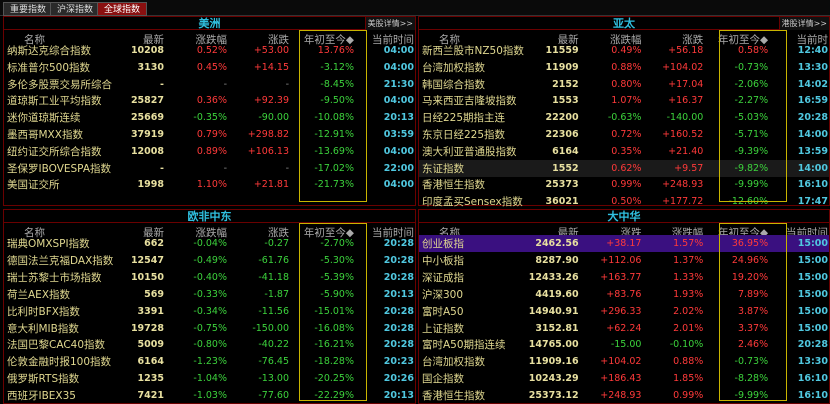  What do you see at coordinates (209, 50) in the screenshot?
I see `index-row: 纳斯达克综合指数 10208 0.52% +53.00 13.76% 04:00` at bounding box center [209, 50].